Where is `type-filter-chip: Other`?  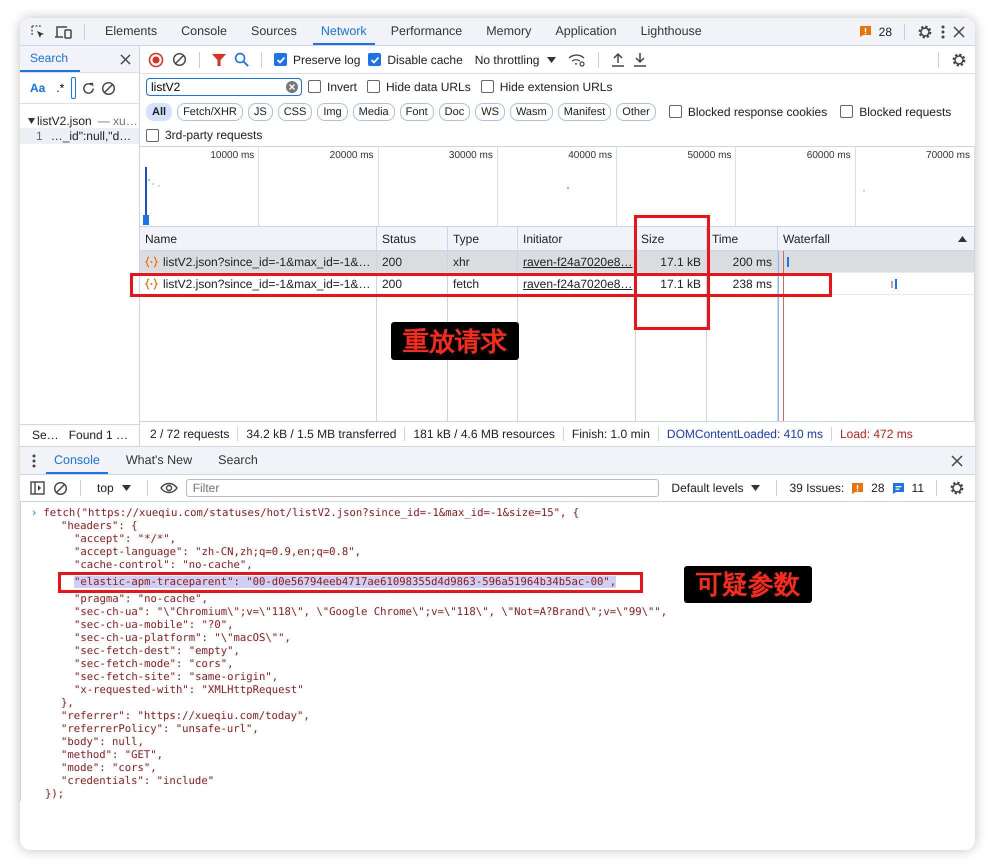 type-filter-chip: Other is located at coordinates (636, 111).